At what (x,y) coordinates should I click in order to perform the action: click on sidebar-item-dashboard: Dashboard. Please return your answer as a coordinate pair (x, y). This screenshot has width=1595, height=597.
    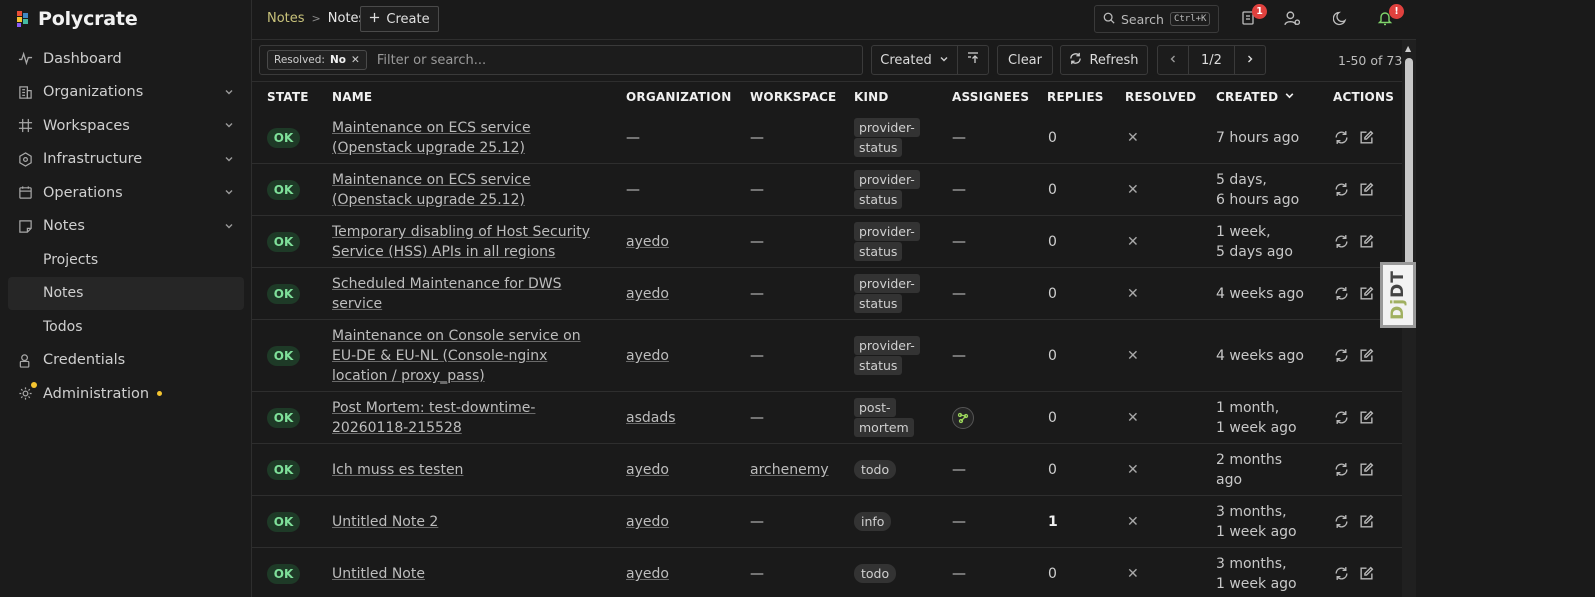
    Looking at the image, I should click on (126, 59).